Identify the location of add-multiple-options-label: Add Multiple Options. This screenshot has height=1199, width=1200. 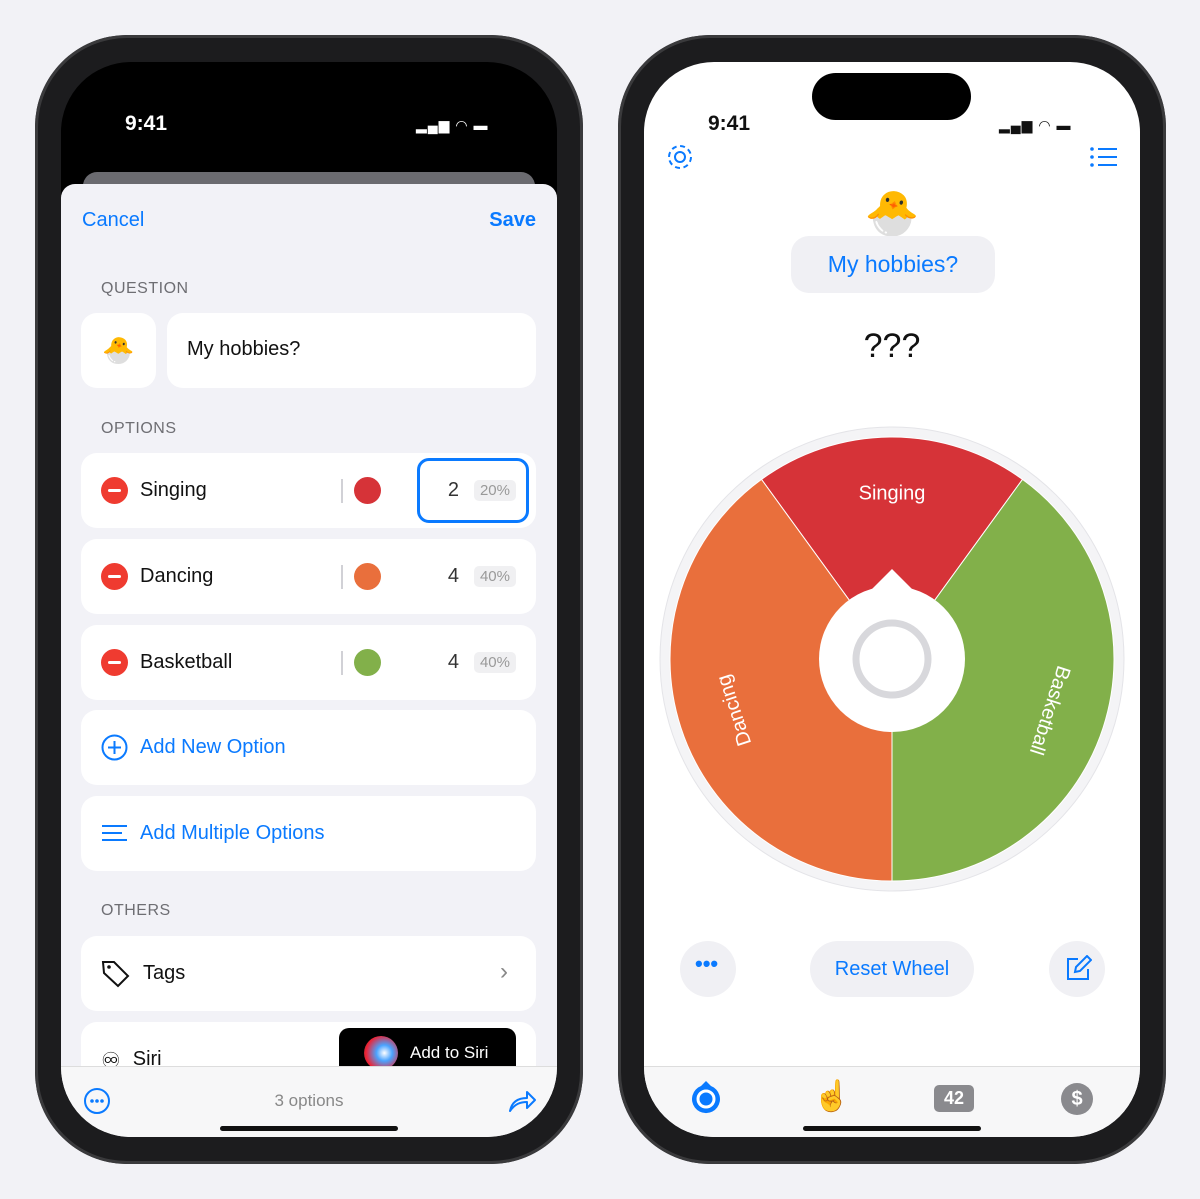
(232, 833).